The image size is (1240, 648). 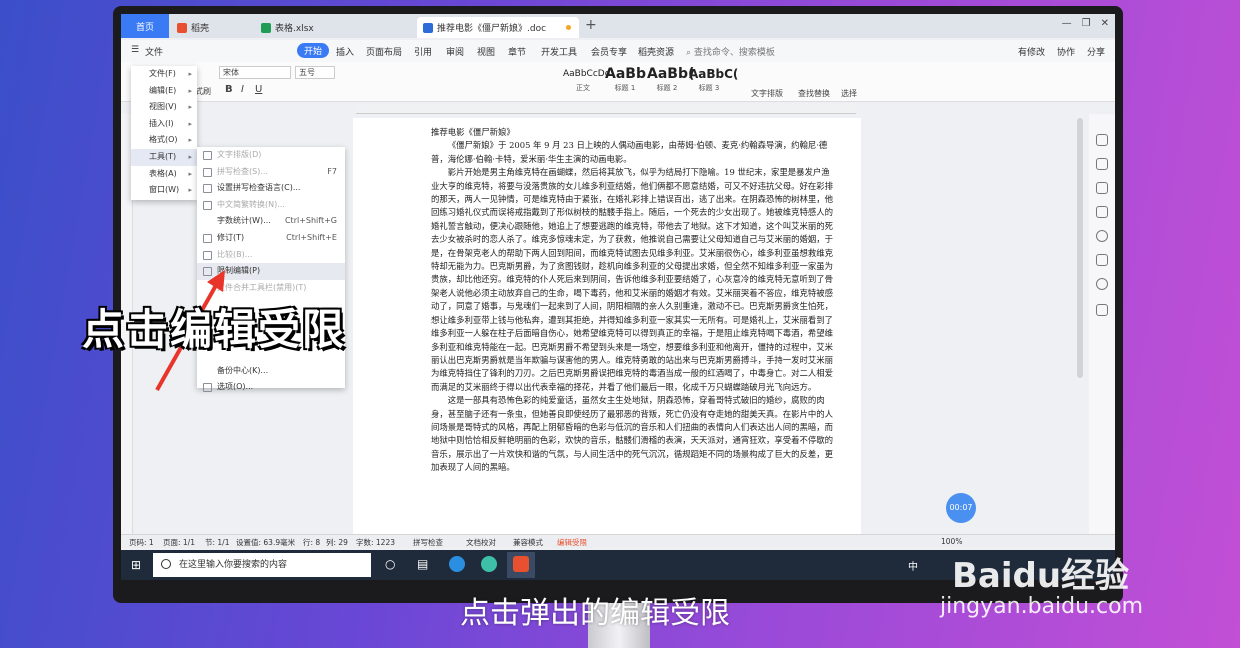 What do you see at coordinates (233, 565) in the screenshot?
I see `taskbar-search-placeholder: 在这里输入你要搜索的内容` at bounding box center [233, 565].